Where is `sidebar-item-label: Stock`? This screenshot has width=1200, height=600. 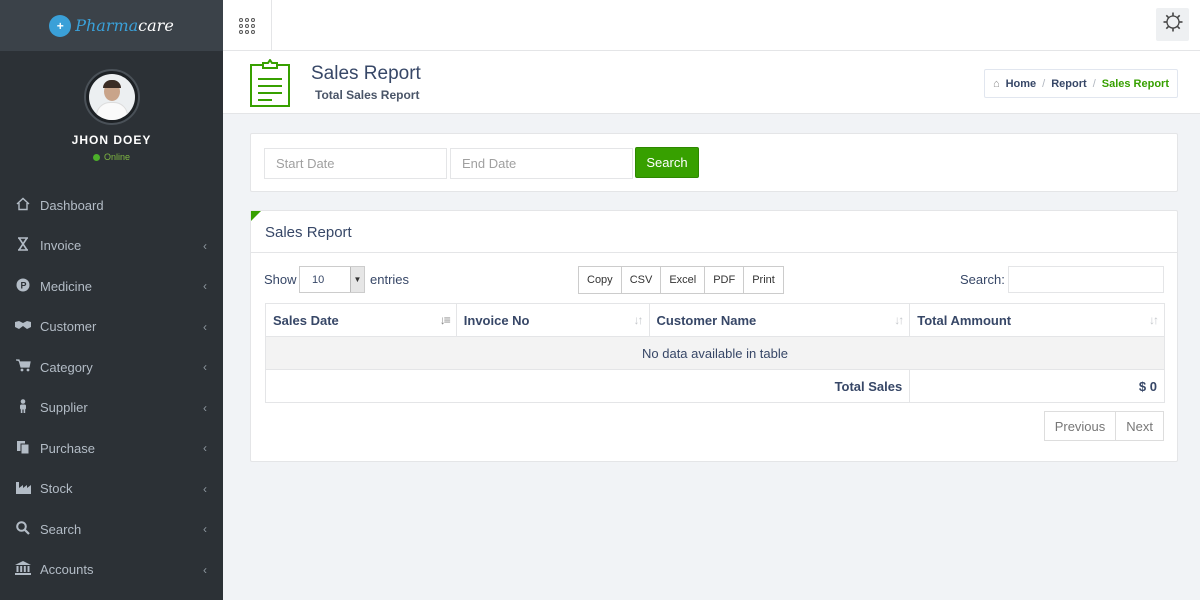 sidebar-item-label: Stock is located at coordinates (56, 489).